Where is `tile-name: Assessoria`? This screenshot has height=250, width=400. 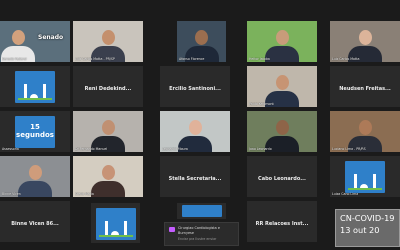 tile-name: Assessoria is located at coordinates (10, 149).